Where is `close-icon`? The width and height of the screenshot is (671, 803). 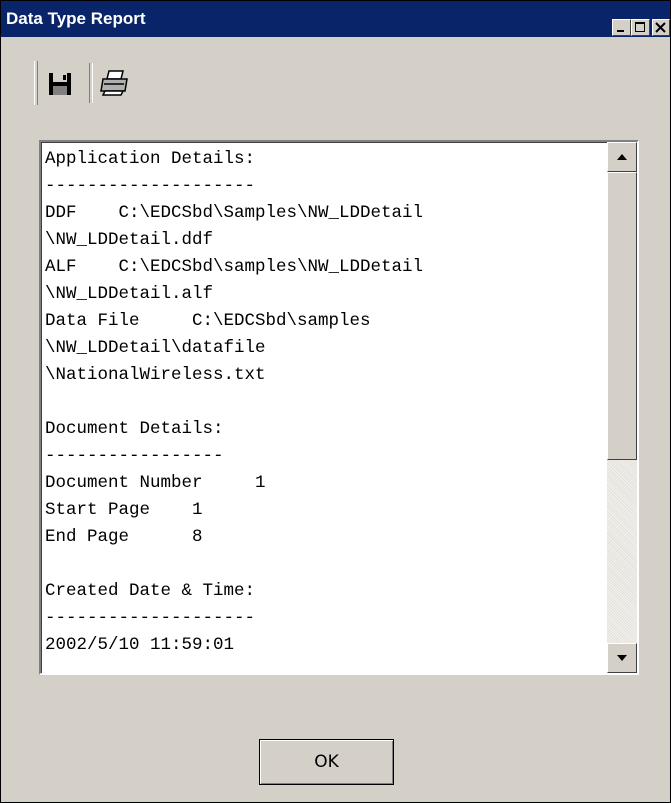
close-icon is located at coordinates (660, 27).